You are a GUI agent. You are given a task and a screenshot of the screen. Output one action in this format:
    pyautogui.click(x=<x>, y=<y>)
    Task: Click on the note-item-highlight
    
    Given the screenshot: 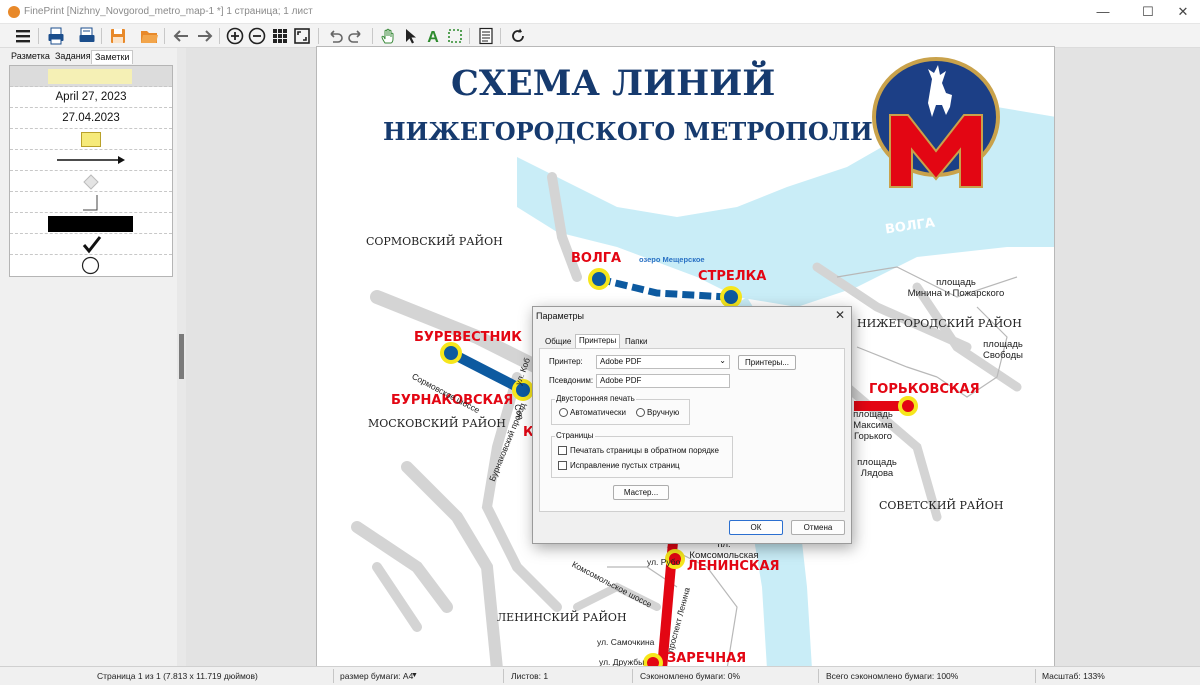 What is the action you would take?
    pyautogui.click(x=91, y=76)
    